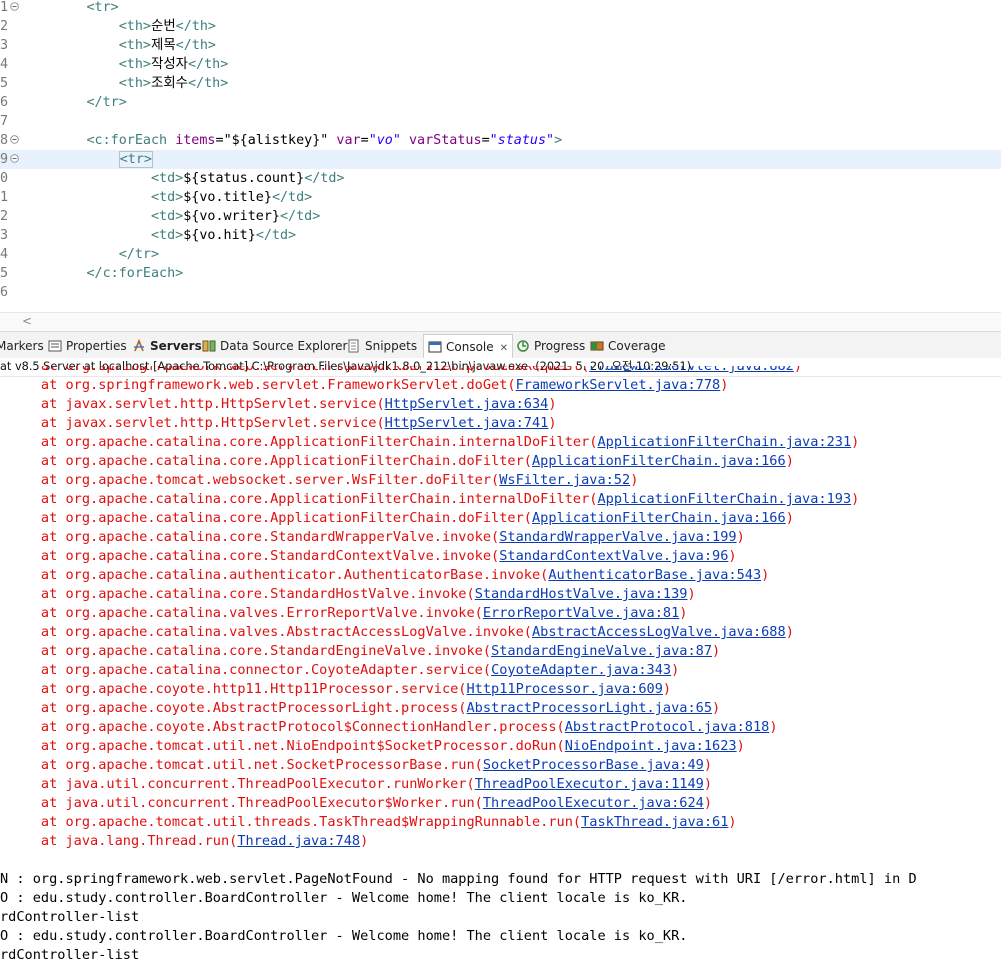 The image size is (1001, 979). I want to click on tab-properties: Properties, so click(87, 346).